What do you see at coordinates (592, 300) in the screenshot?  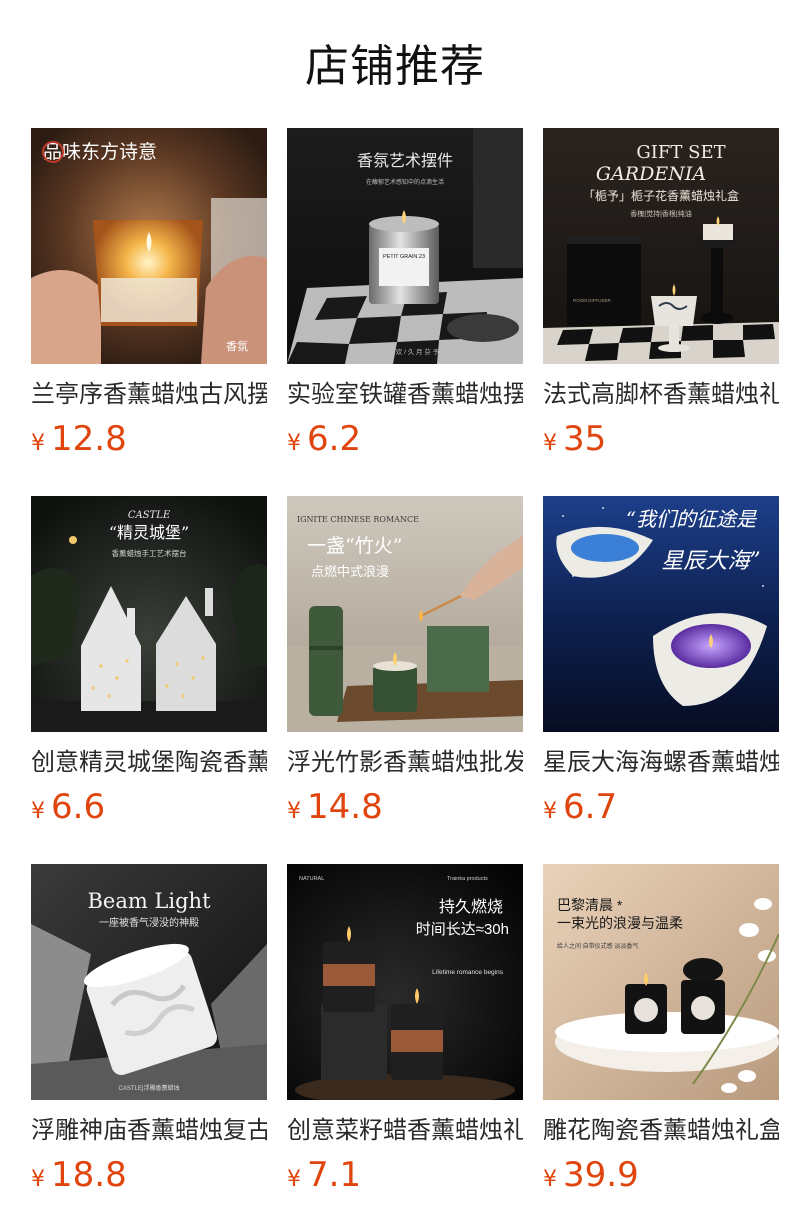 I see `box-label: ROOM DIFFUSER` at bounding box center [592, 300].